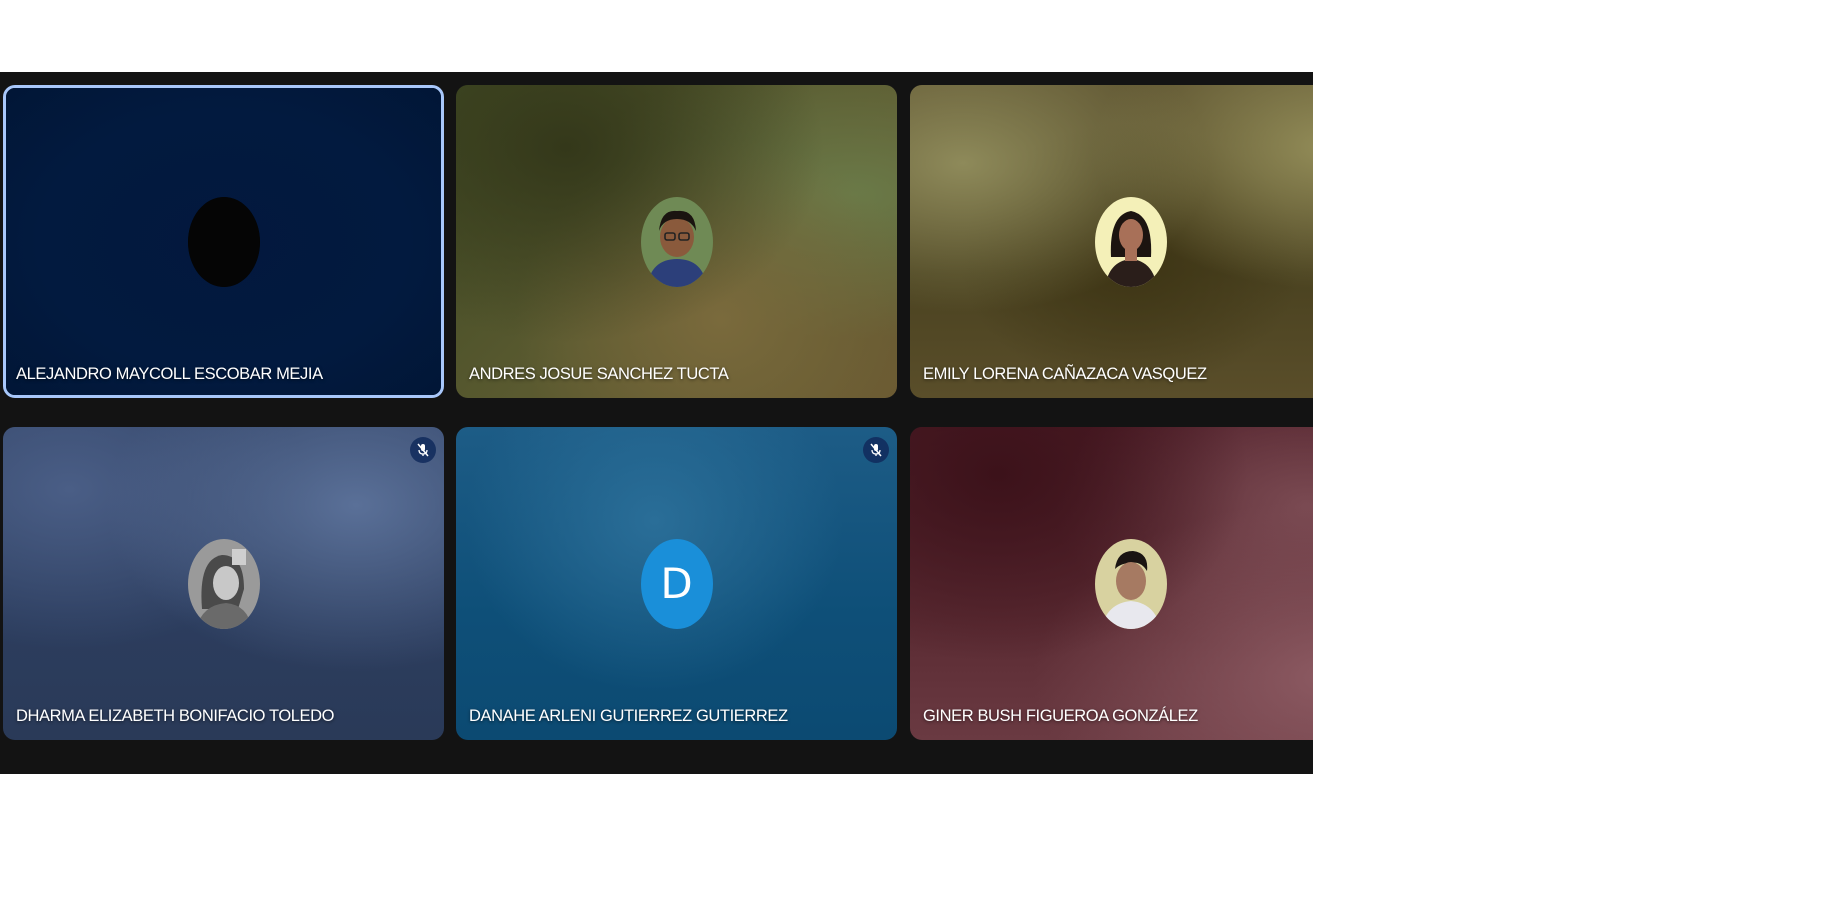  What do you see at coordinates (175, 716) in the screenshot?
I see `participant-name: DHARMA ELIZABETH BONIFACIO TOLEDO` at bounding box center [175, 716].